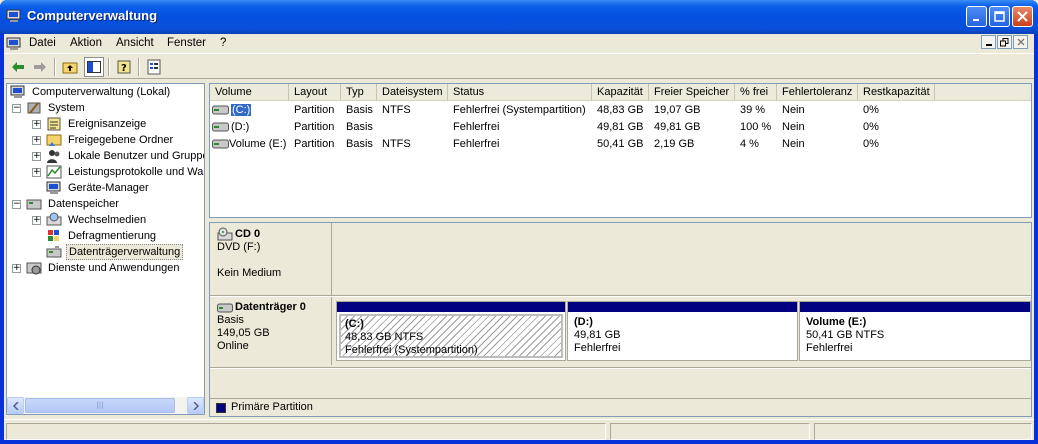 This screenshot has width=1038, height=444. Describe the element at coordinates (519, 110) in the screenshot. I see `cell-status: Fehlerfrei (Systempartition)` at that location.